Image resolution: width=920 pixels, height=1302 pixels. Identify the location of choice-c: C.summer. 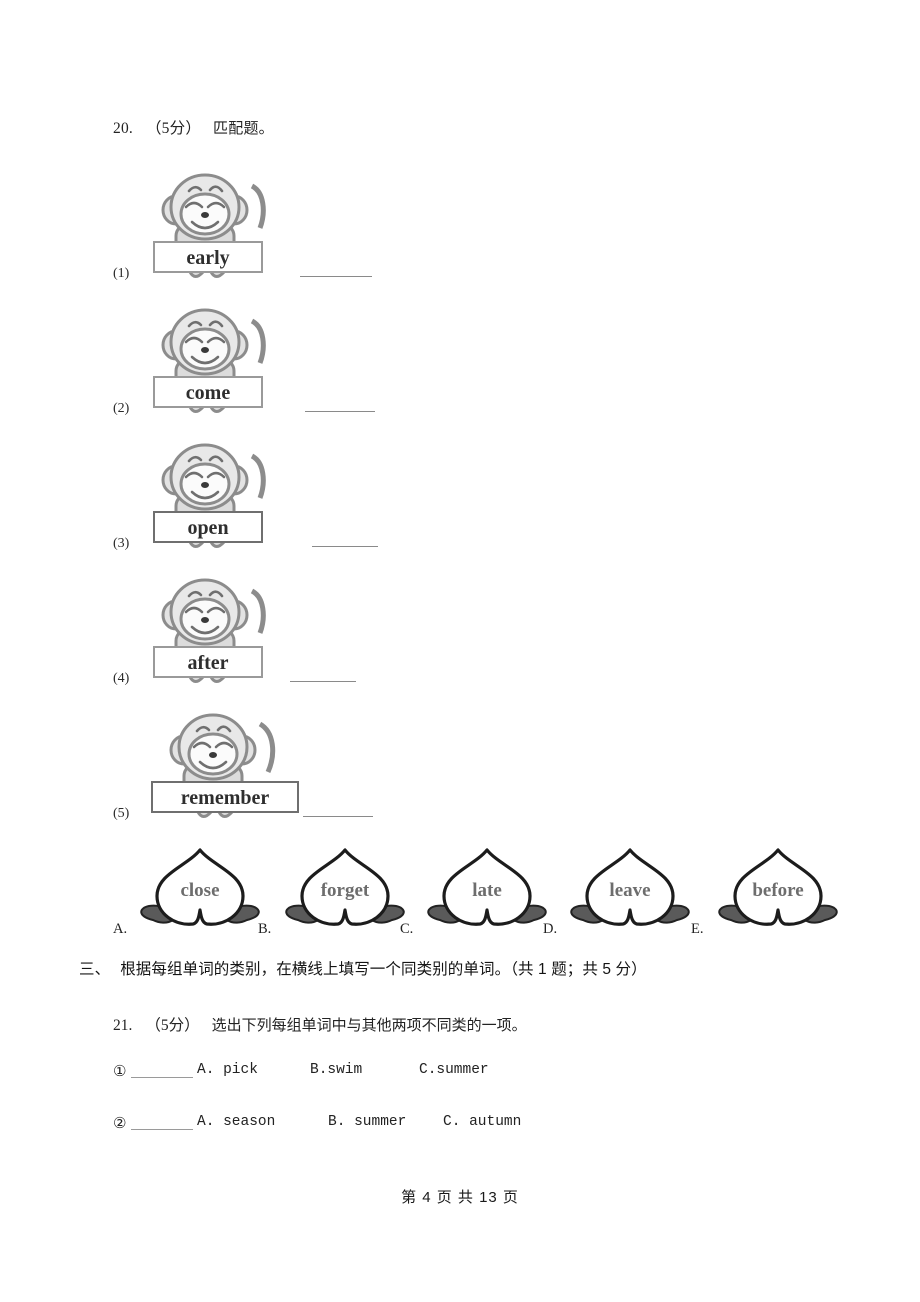
(454, 1070).